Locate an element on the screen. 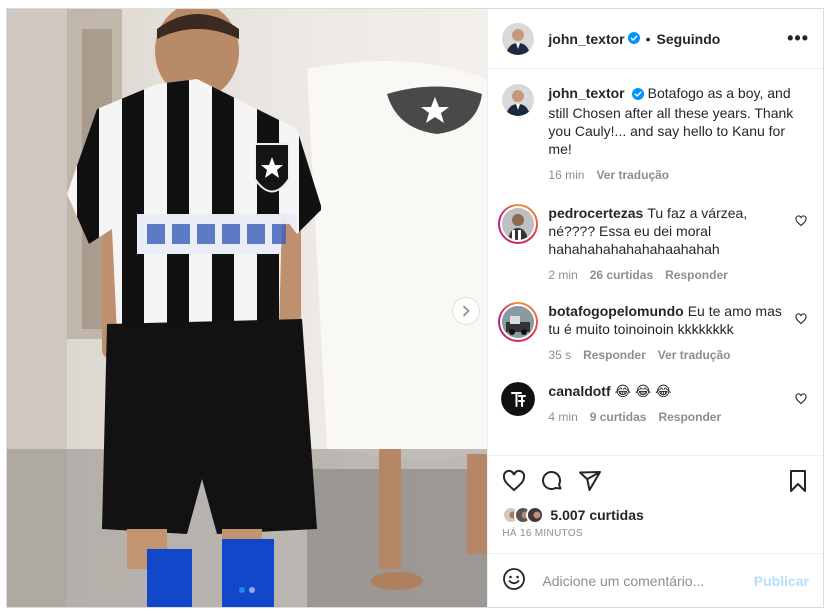 This screenshot has width=829, height=614. comment-time: 2 min is located at coordinates (563, 275).